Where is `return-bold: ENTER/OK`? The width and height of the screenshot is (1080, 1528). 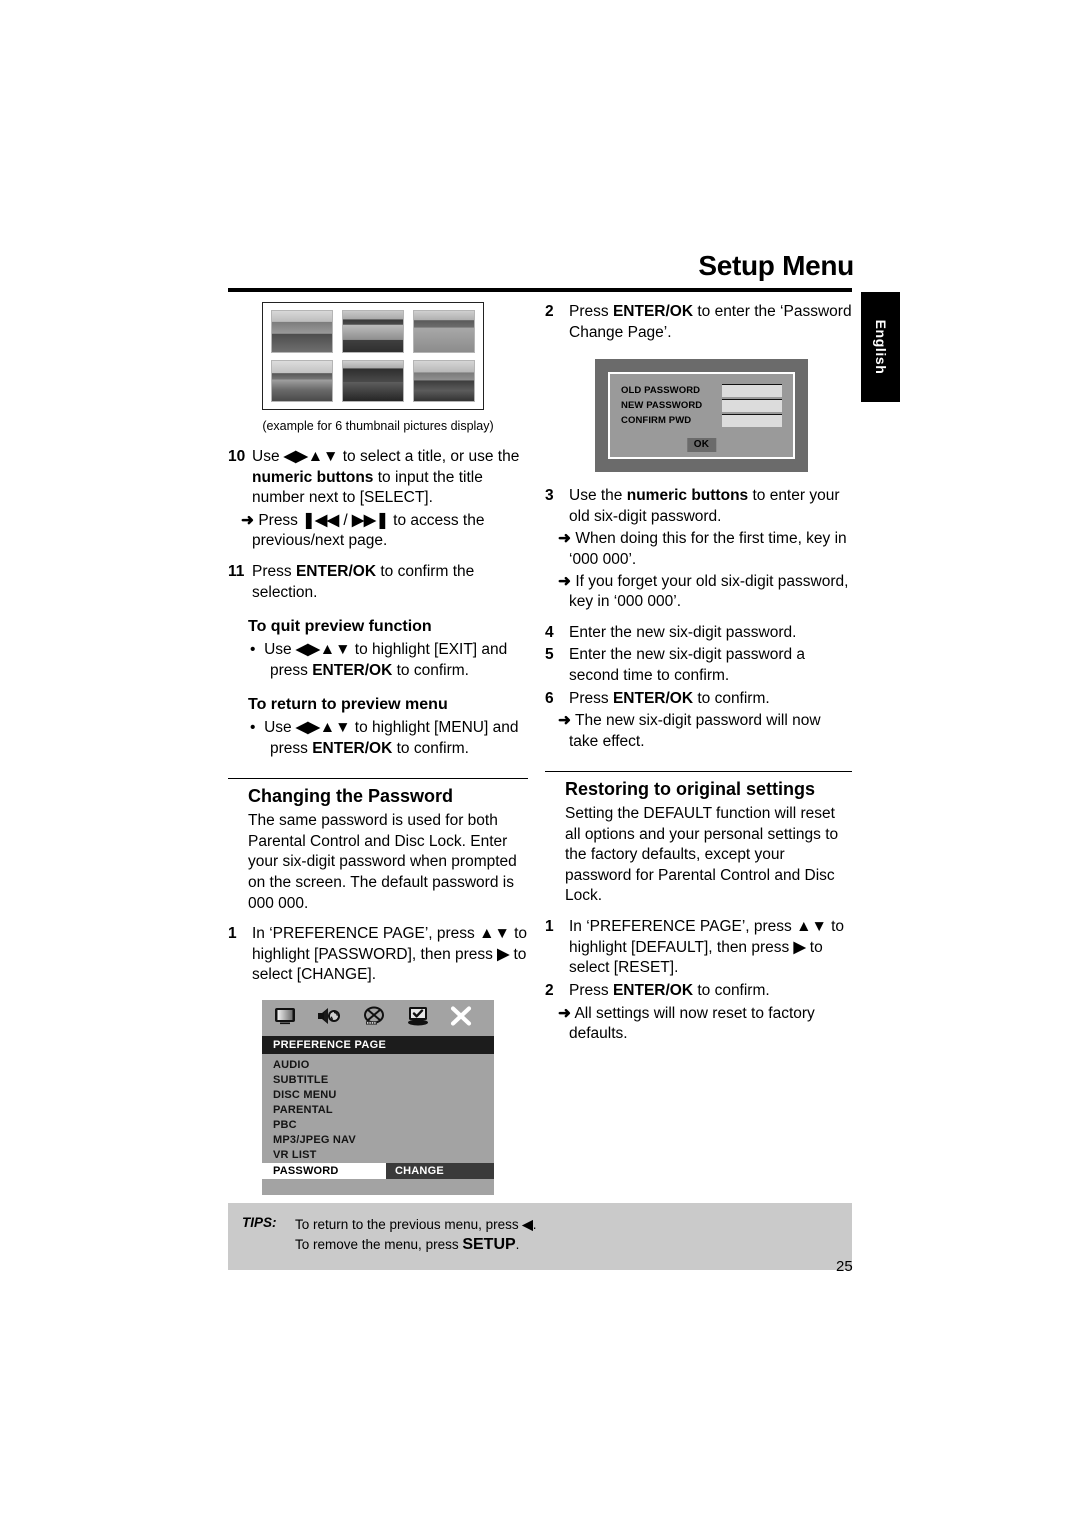 return-bold: ENTER/OK is located at coordinates (352, 749).